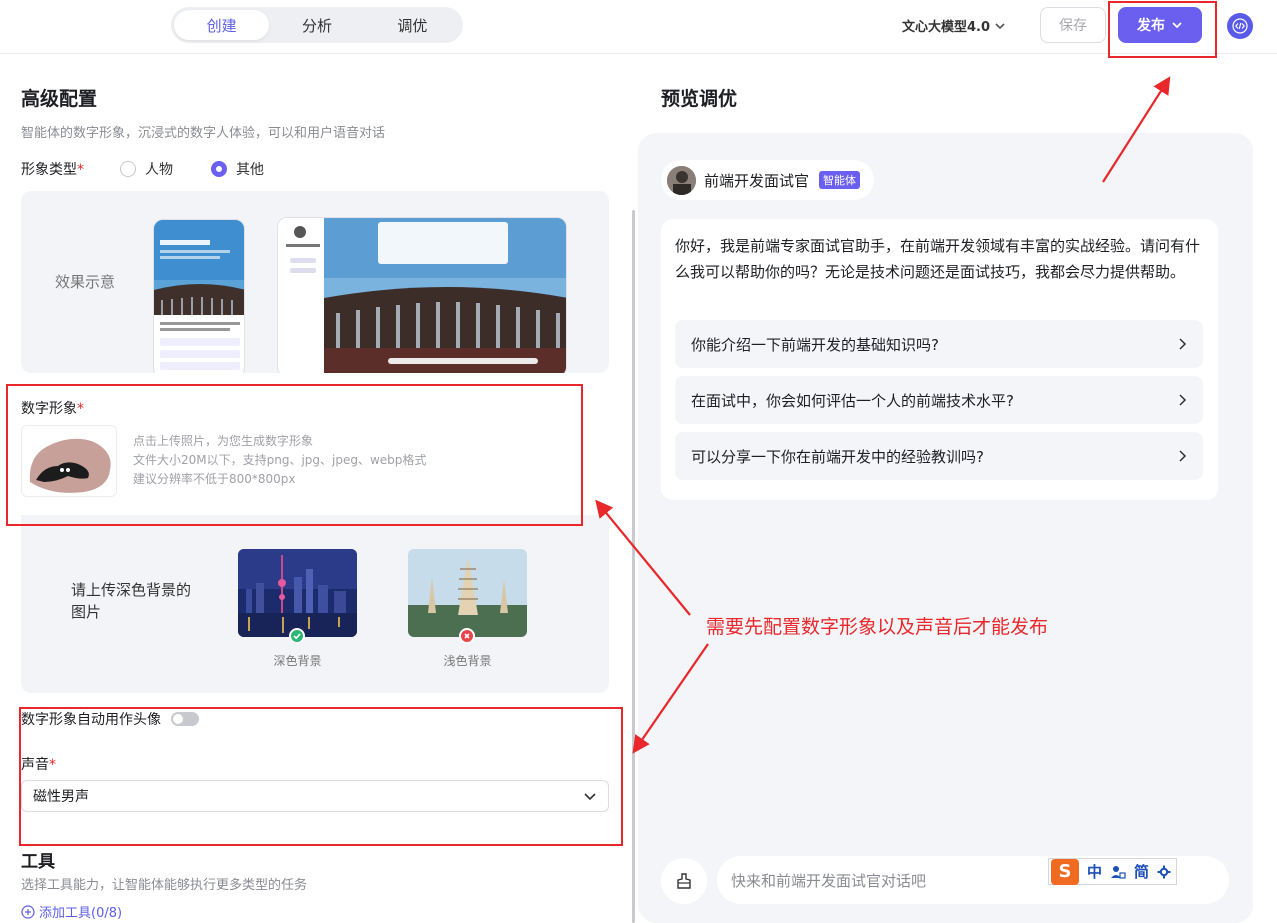 Image resolution: width=1277 pixels, height=923 pixels. Describe the element at coordinates (28, 911) in the screenshot. I see `plus-circle-icon` at that location.